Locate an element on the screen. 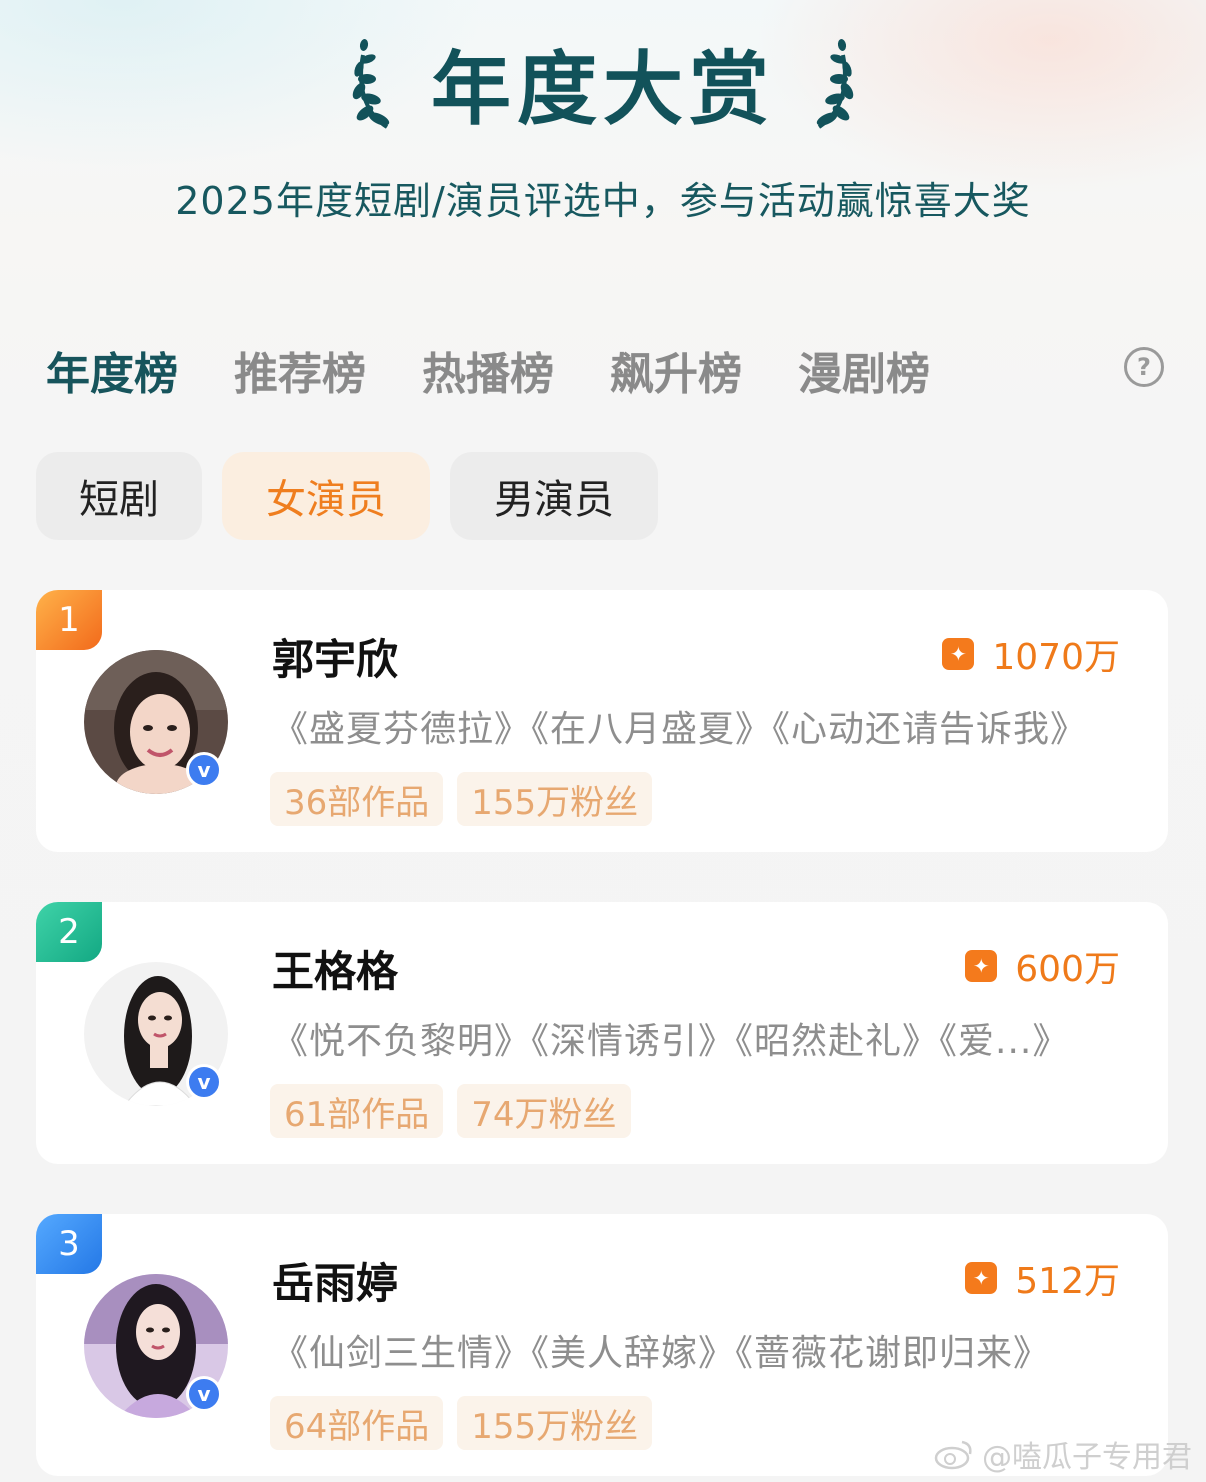 This screenshot has width=1206, height=1482. ranking-tabs: 年度榜 推荐榜 热播榜 飙升榜 漫剧榜 ? is located at coordinates (611, 370).